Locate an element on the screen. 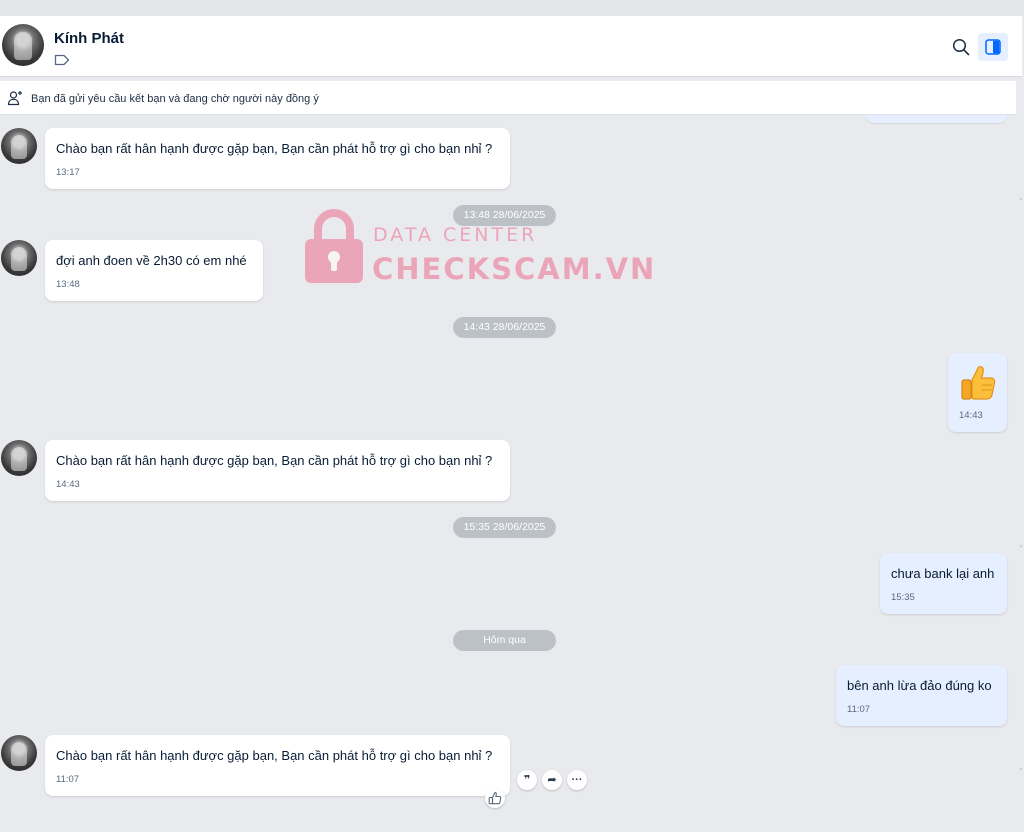  forward-button: ➦ is located at coordinates (552, 780).